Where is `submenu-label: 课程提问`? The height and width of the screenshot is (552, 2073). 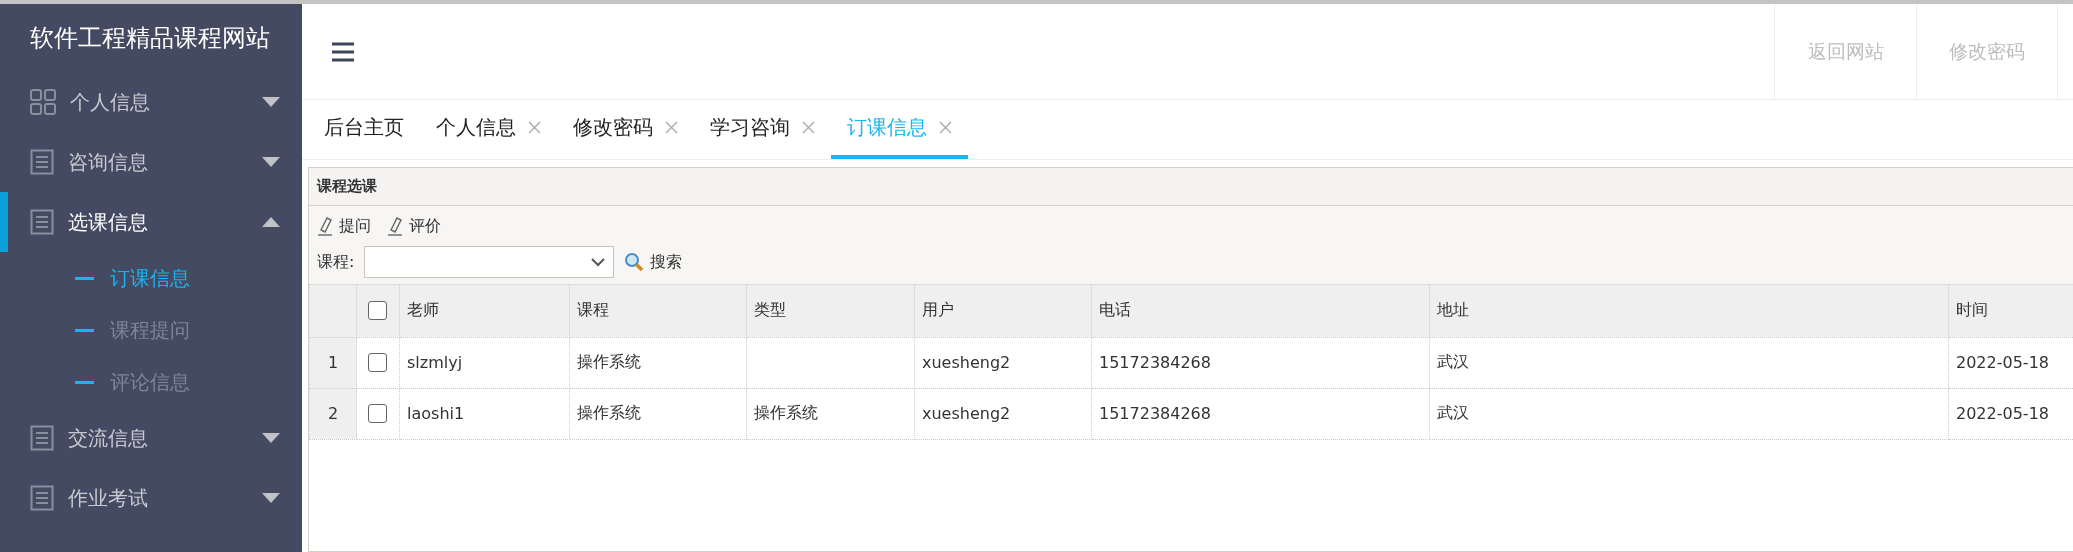
submenu-label: 课程提问 is located at coordinates (150, 330).